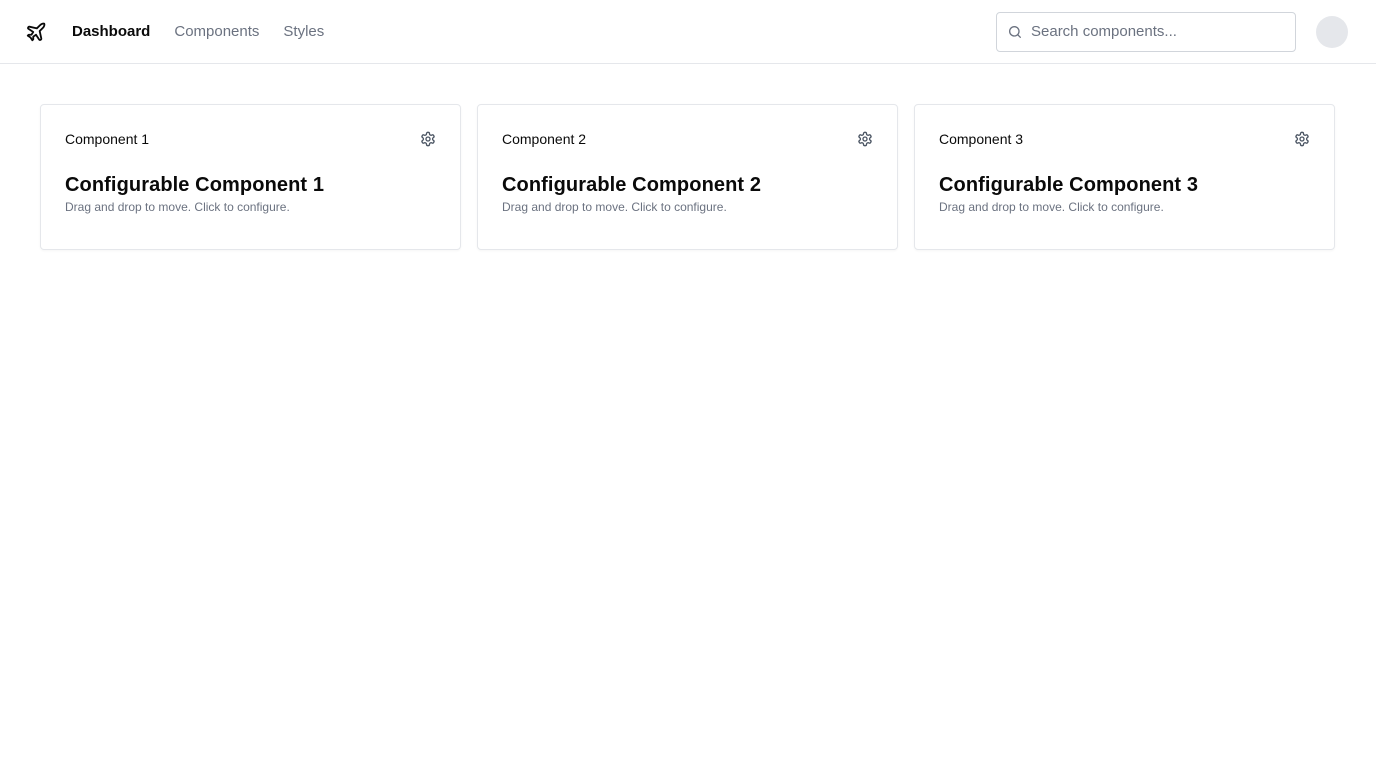 Image resolution: width=1376 pixels, height=768 pixels. What do you see at coordinates (1332, 31) in the screenshot?
I see `avatar` at bounding box center [1332, 31].